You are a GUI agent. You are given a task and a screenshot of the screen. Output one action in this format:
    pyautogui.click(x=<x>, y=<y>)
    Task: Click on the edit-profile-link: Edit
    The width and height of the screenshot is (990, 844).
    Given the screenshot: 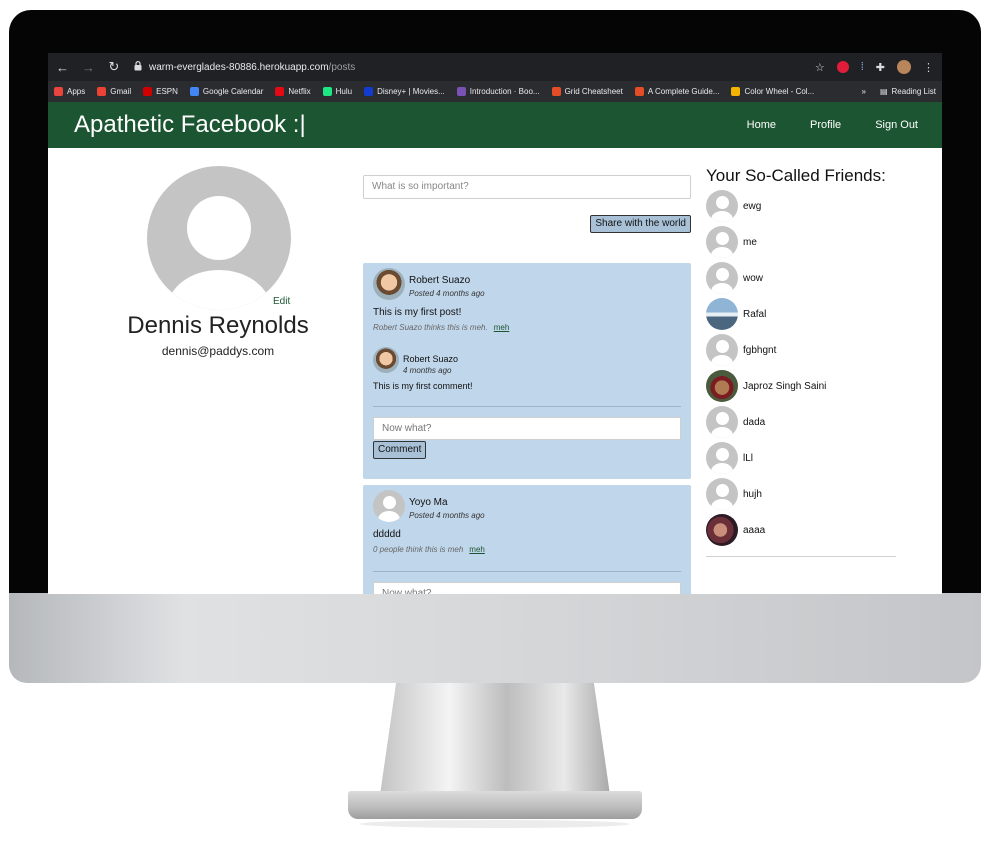 What is the action you would take?
    pyautogui.click(x=281, y=301)
    